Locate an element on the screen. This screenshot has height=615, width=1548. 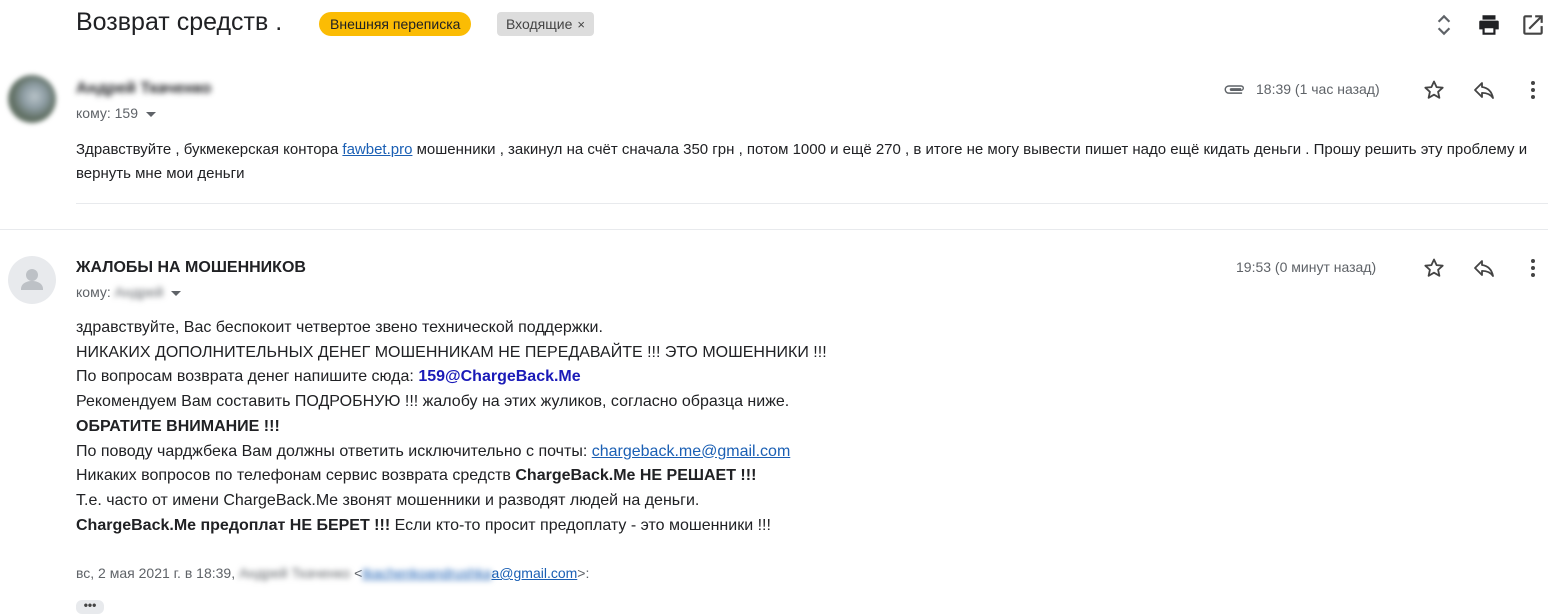
body-line-bold: ChargeBack.Me НЕ РЕШАЕТ !!! is located at coordinates (636, 476).